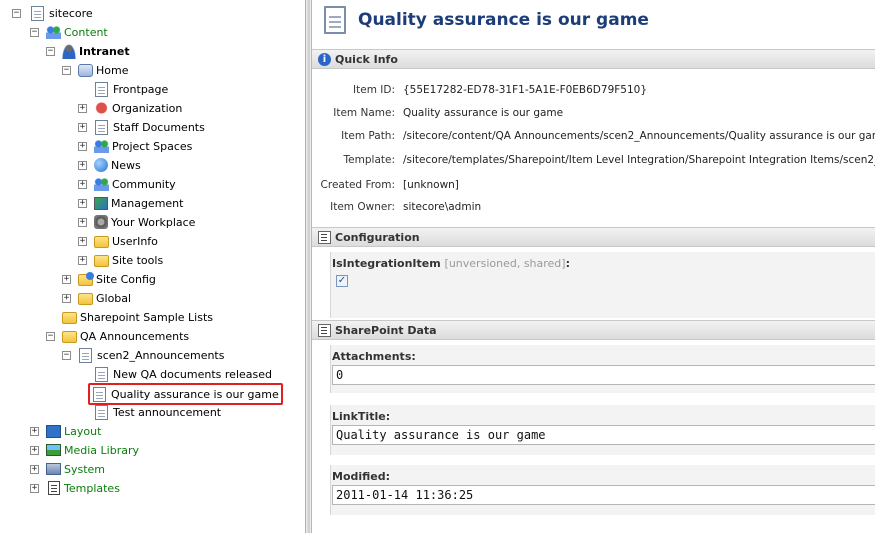 The width and height of the screenshot is (875, 533). What do you see at coordinates (308, 266) in the screenshot?
I see `splitter` at bounding box center [308, 266].